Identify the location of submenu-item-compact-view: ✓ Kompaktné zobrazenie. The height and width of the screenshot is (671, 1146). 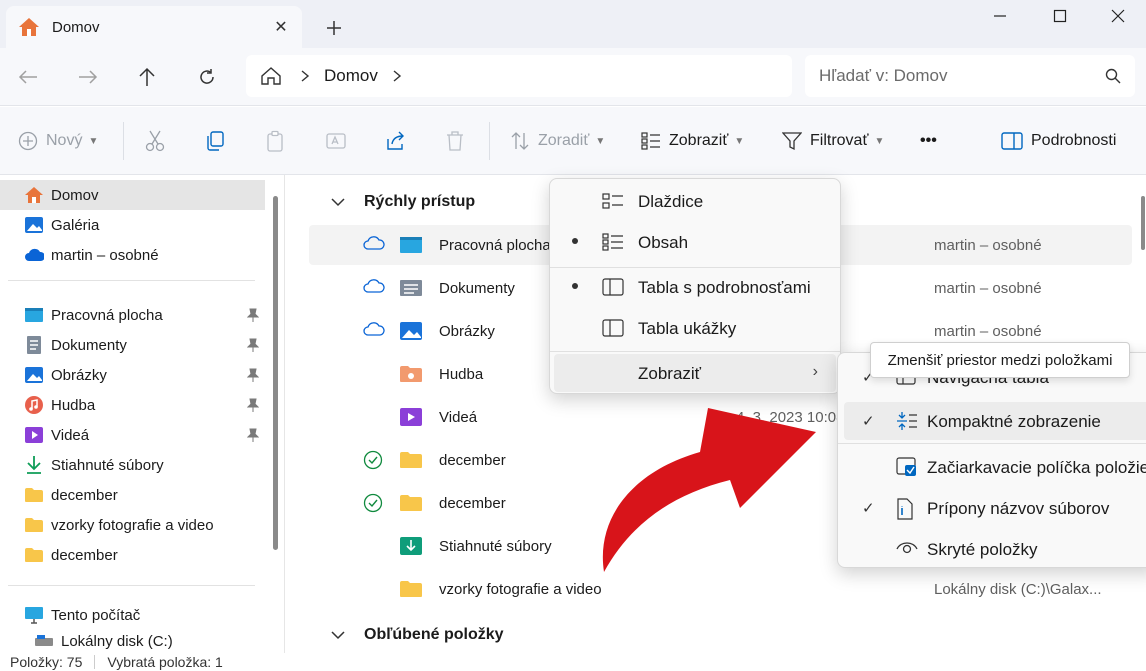
(995, 421).